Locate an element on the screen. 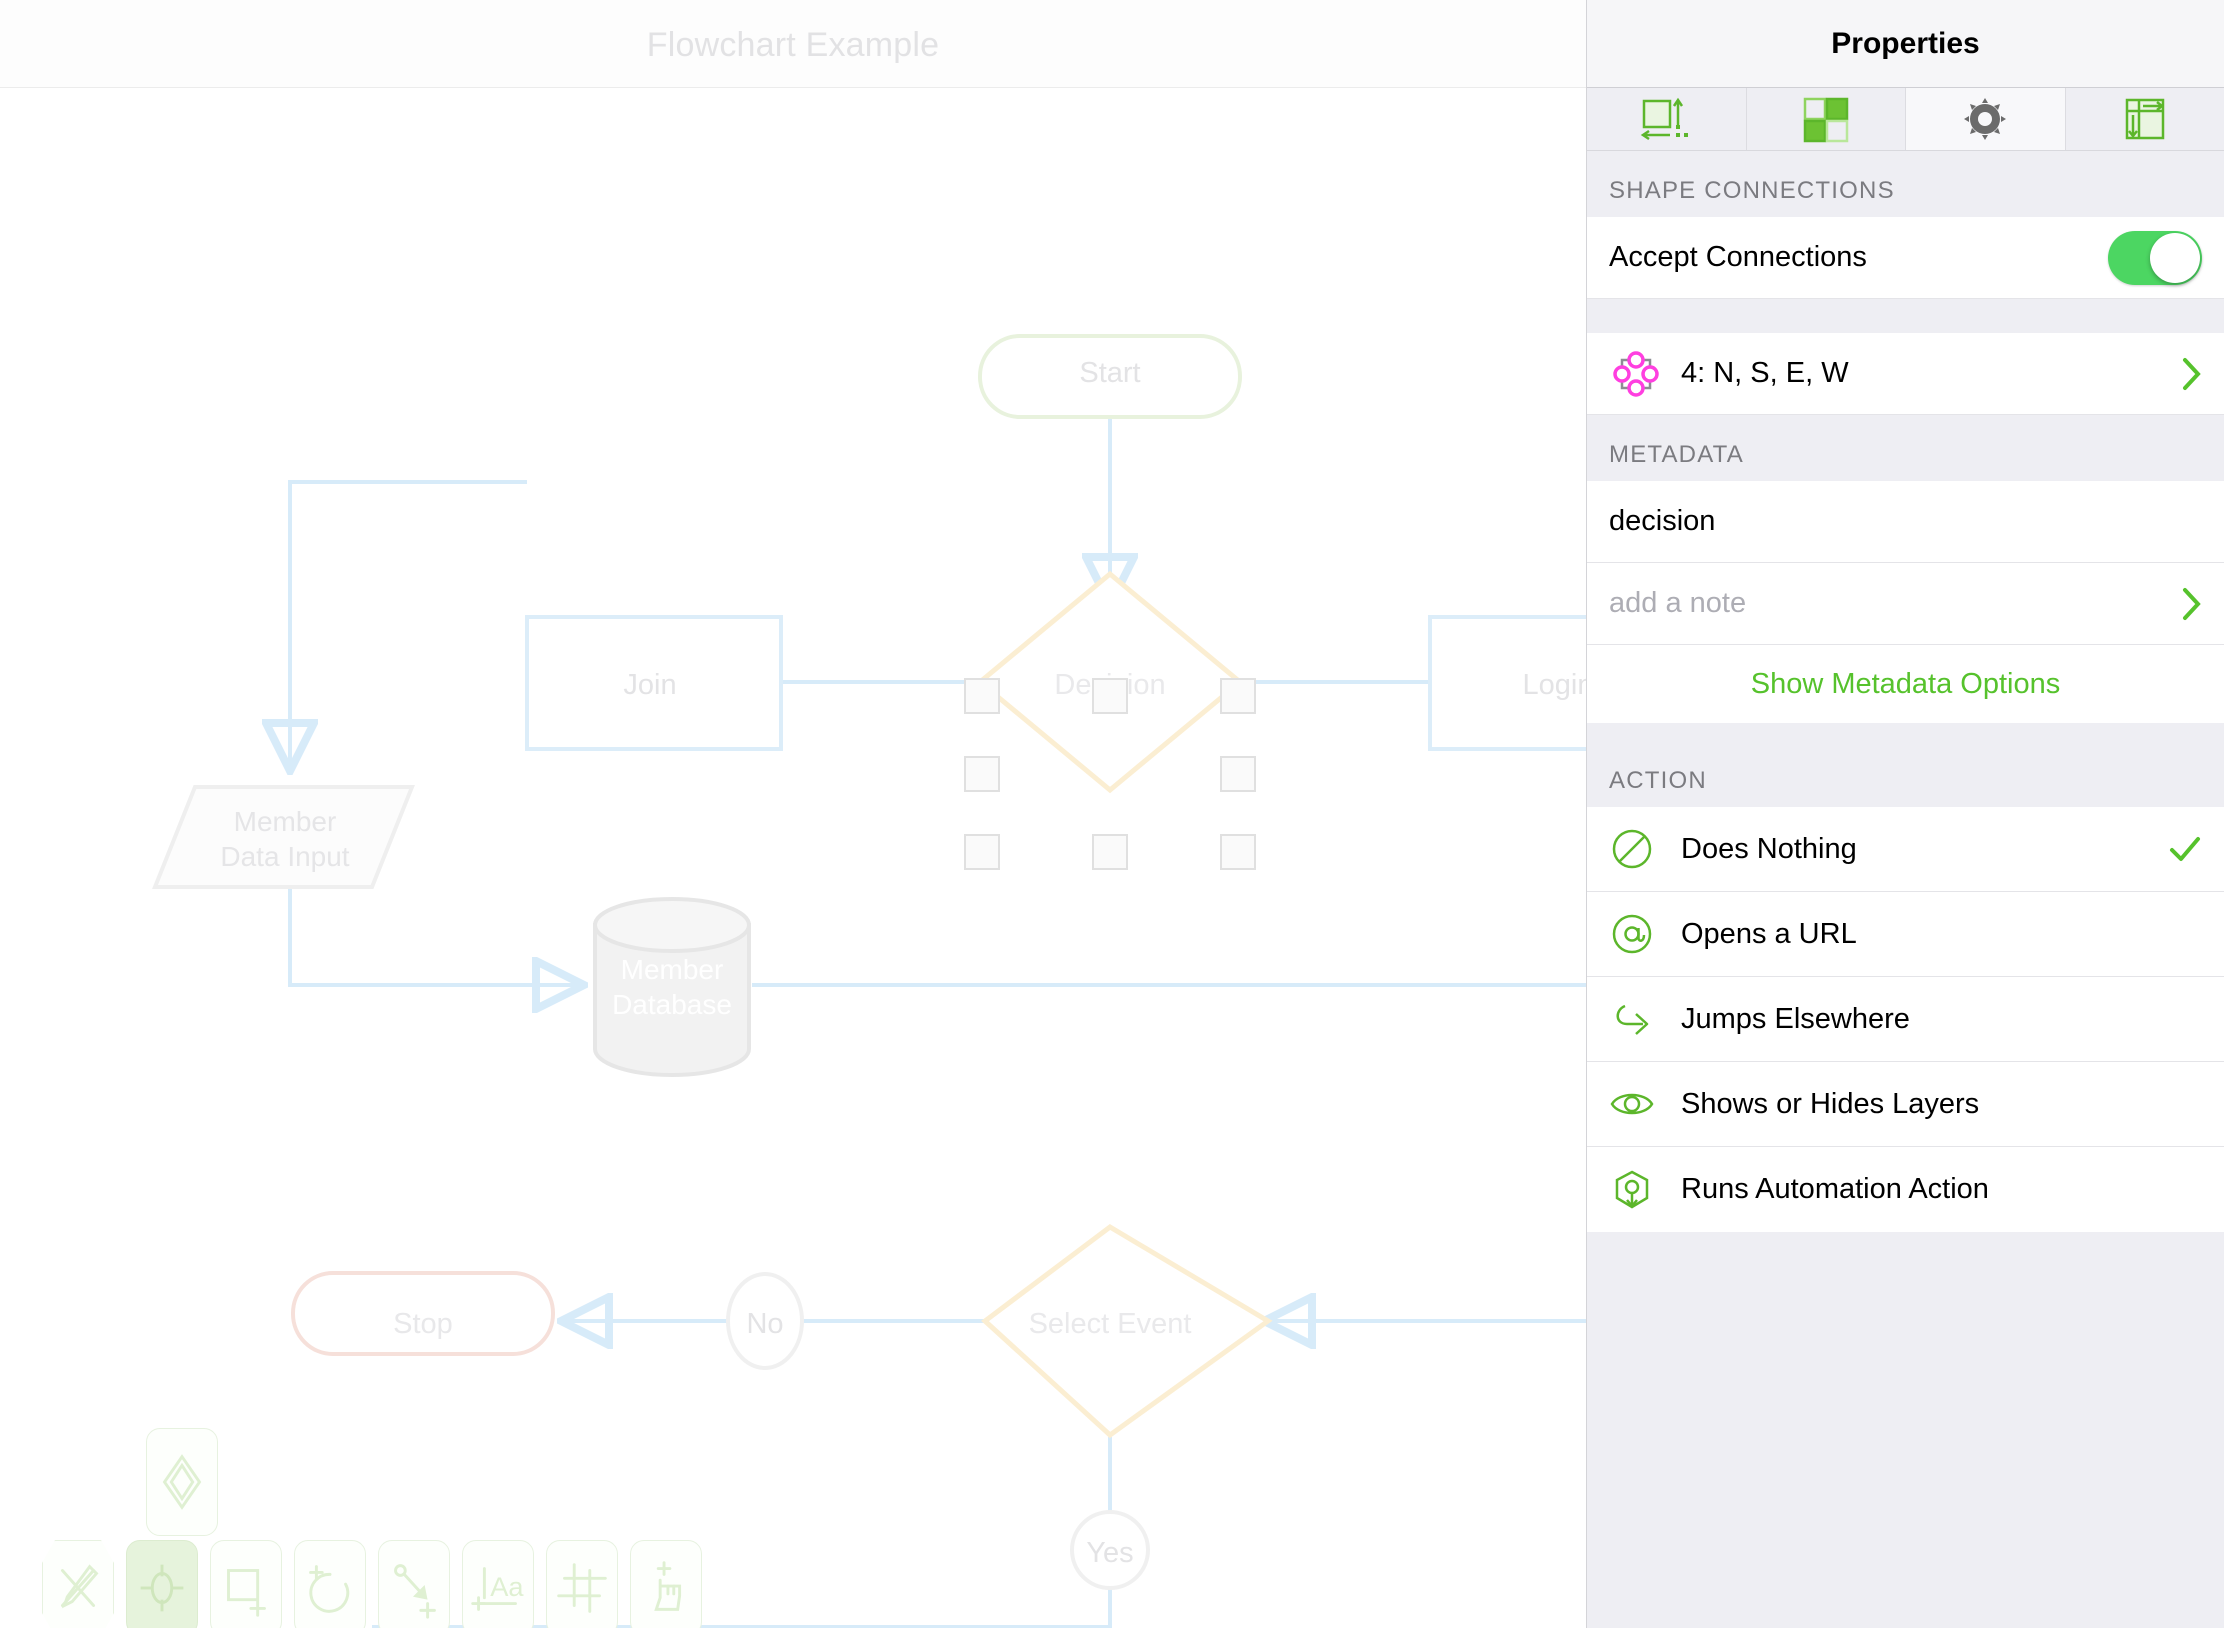 Image resolution: width=2224 pixels, height=1628 pixels. size-geometry-icon is located at coordinates (1666, 119).